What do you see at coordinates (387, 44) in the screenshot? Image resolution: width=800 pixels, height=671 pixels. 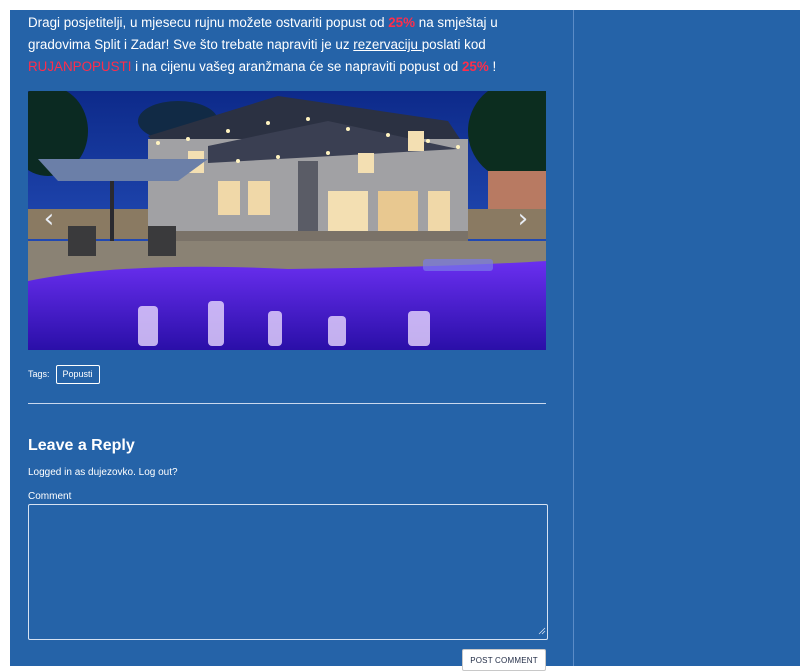 I see `reservation-link: rezervaciju` at bounding box center [387, 44].